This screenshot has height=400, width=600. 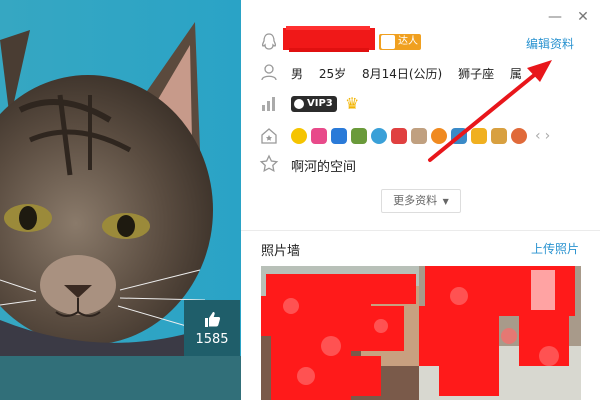 I want to click on app-medal-icon, so click(x=319, y=135).